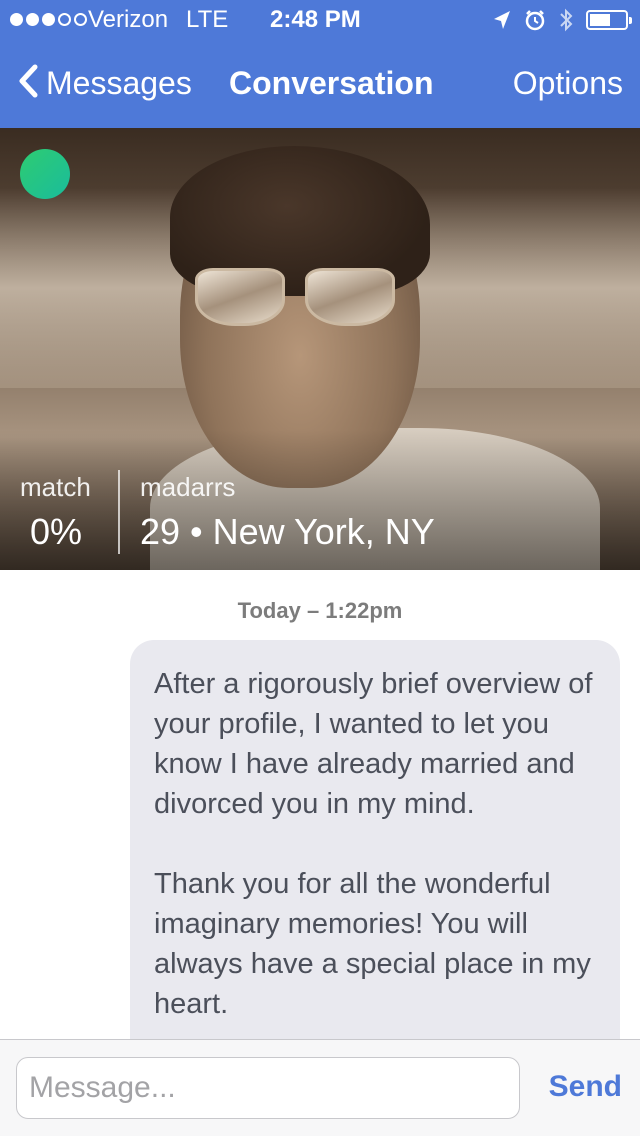 The height and width of the screenshot is (1136, 640). Describe the element at coordinates (55, 487) in the screenshot. I see `match-label: match` at that location.